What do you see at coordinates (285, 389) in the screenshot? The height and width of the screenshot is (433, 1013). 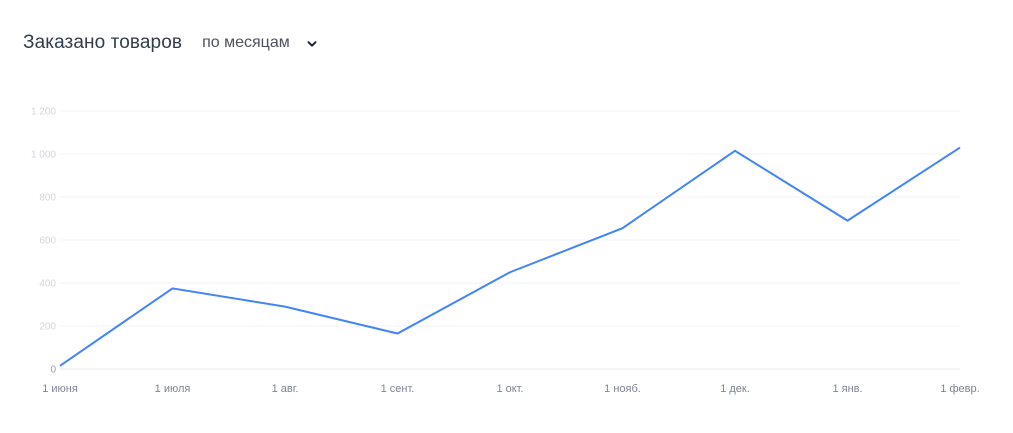 I see `x-tick-label: 1 авг.` at bounding box center [285, 389].